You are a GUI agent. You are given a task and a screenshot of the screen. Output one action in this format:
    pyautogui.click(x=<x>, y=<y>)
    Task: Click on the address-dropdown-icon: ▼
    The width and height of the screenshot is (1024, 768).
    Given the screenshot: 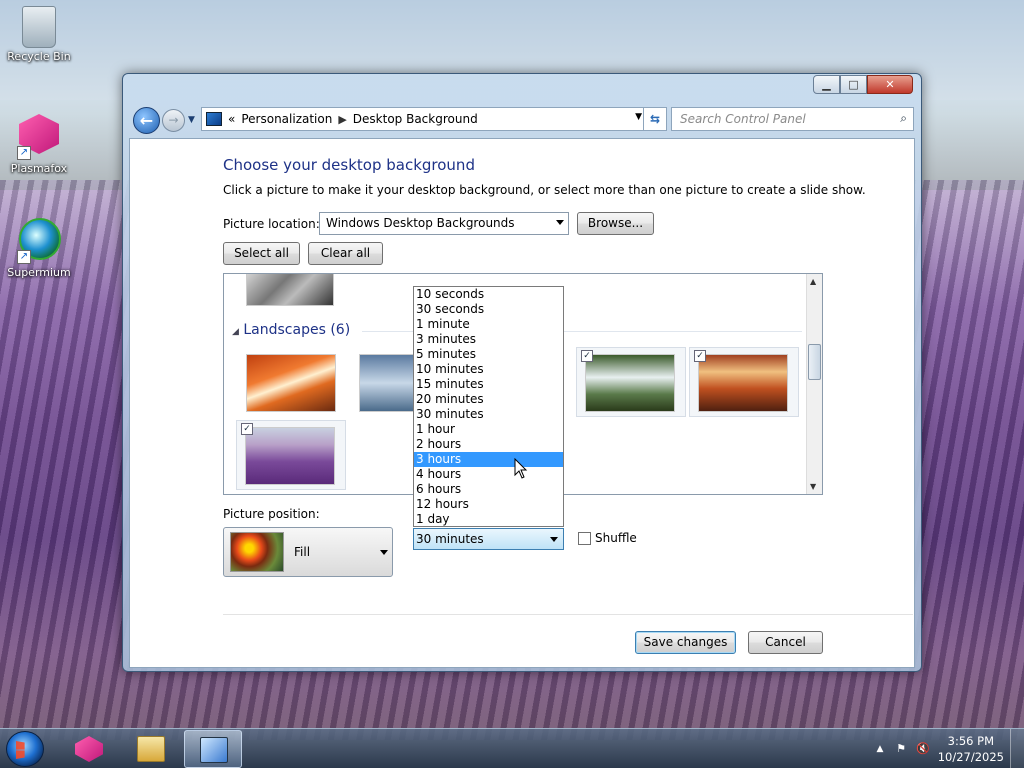 What is the action you would take?
    pyautogui.click(x=638, y=117)
    